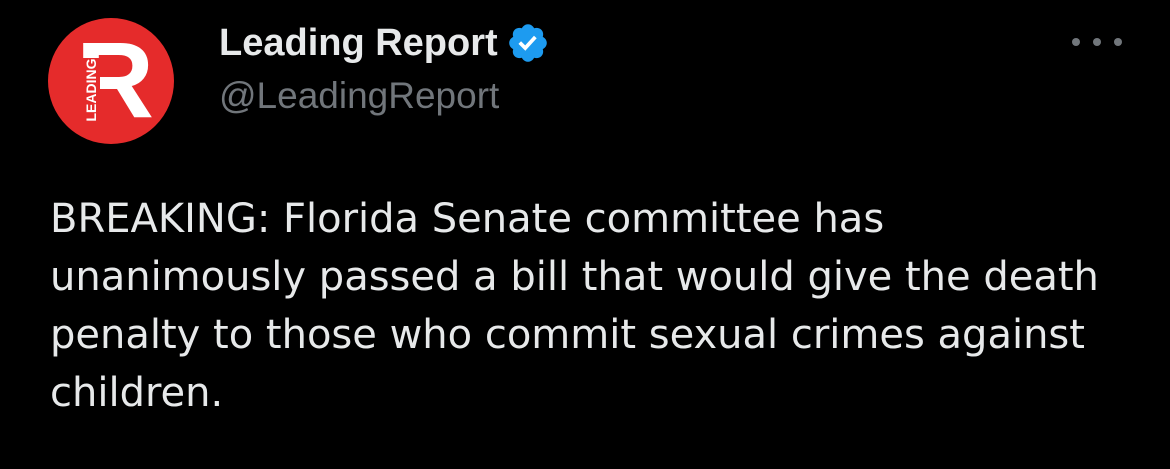  What do you see at coordinates (111, 81) in the screenshot?
I see `avatar: R LEADING` at bounding box center [111, 81].